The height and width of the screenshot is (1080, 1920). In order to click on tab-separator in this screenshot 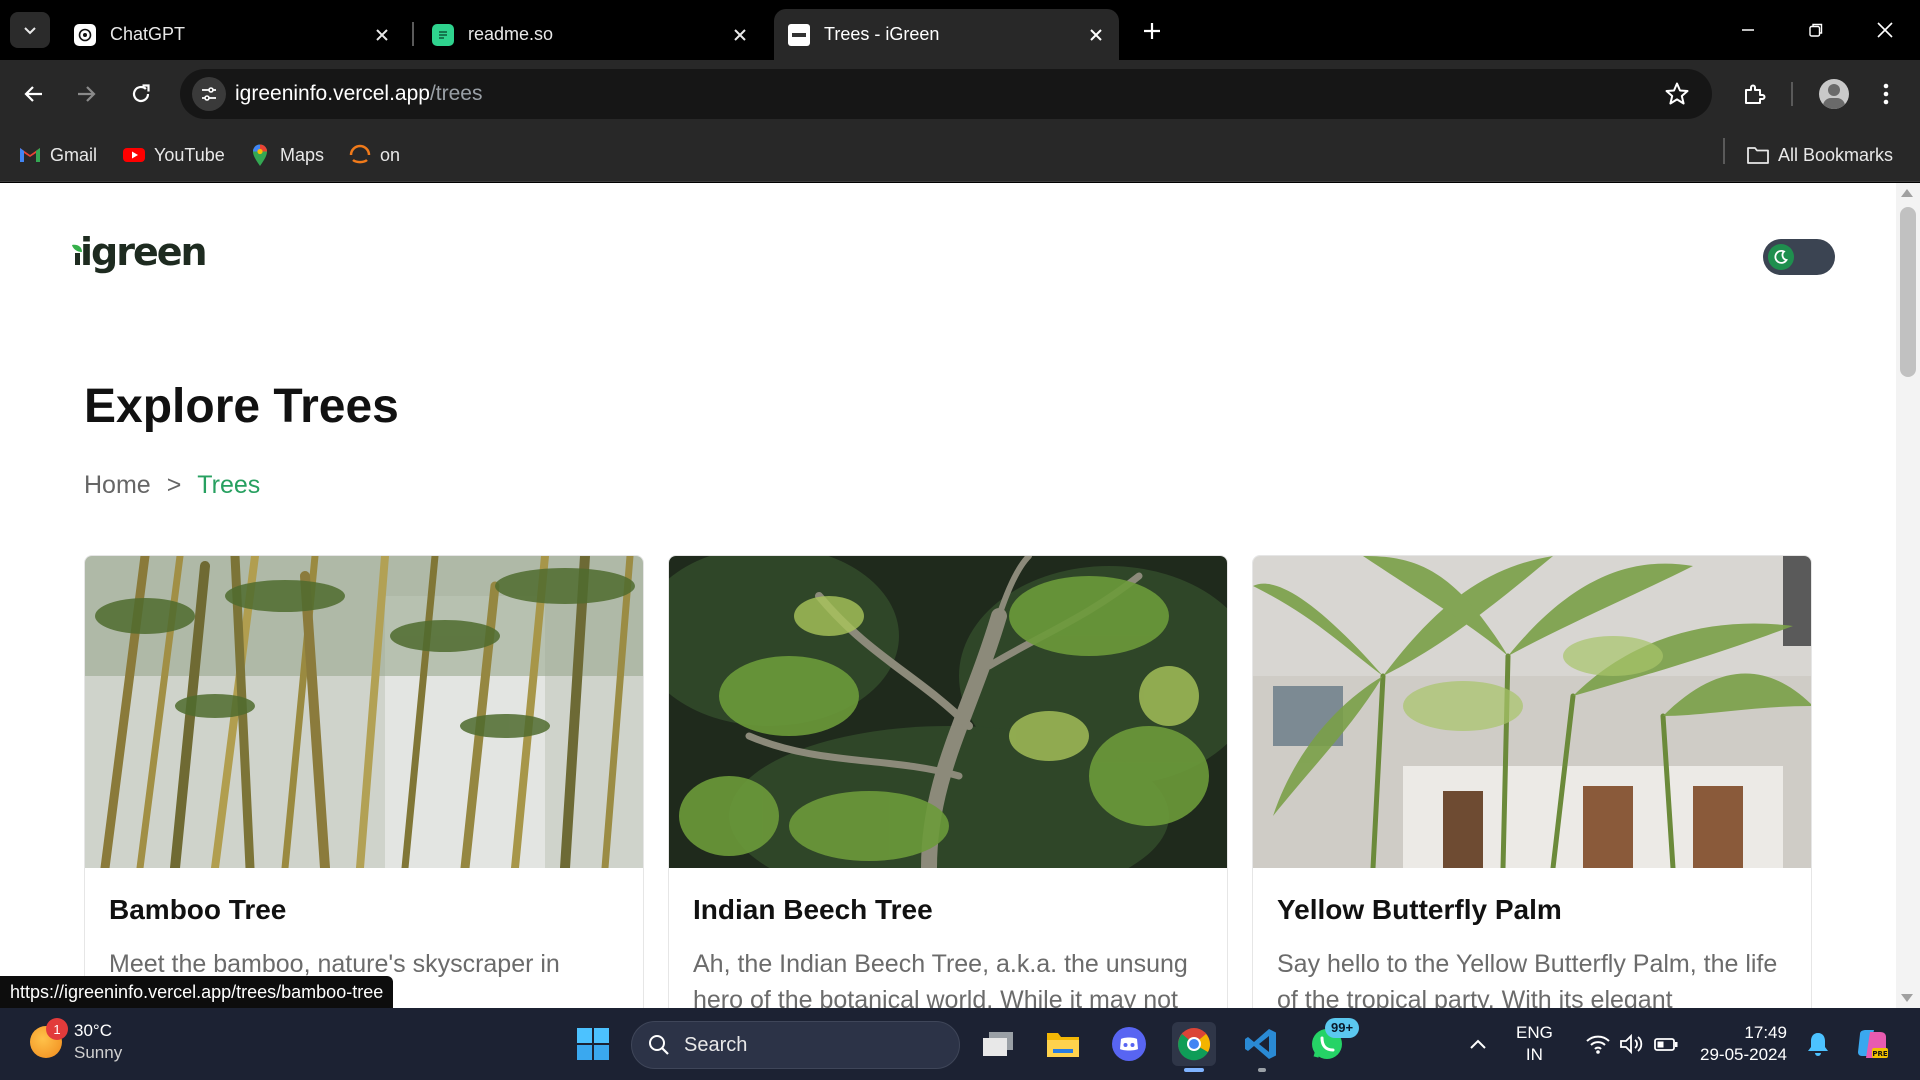, I will do `click(413, 34)`.